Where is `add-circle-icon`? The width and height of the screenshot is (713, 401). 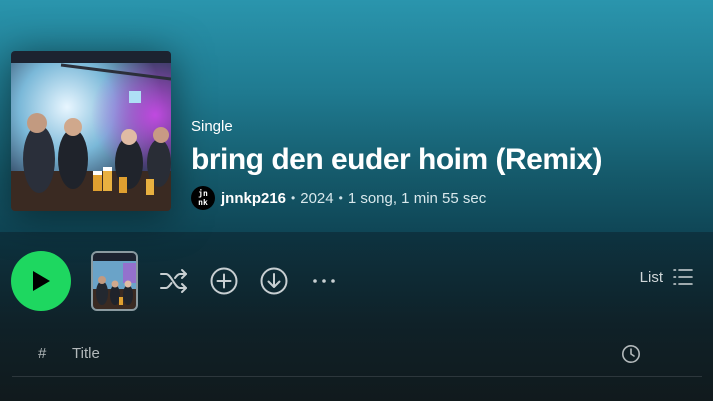 add-circle-icon is located at coordinates (224, 281).